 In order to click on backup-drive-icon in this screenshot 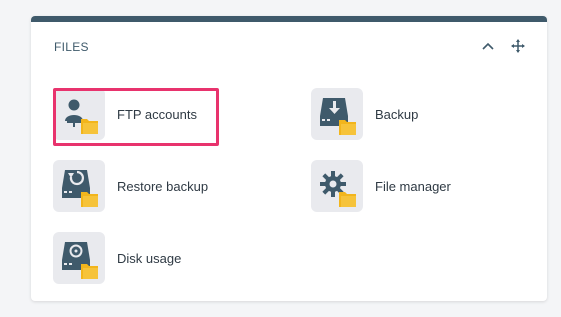, I will do `click(337, 114)`.